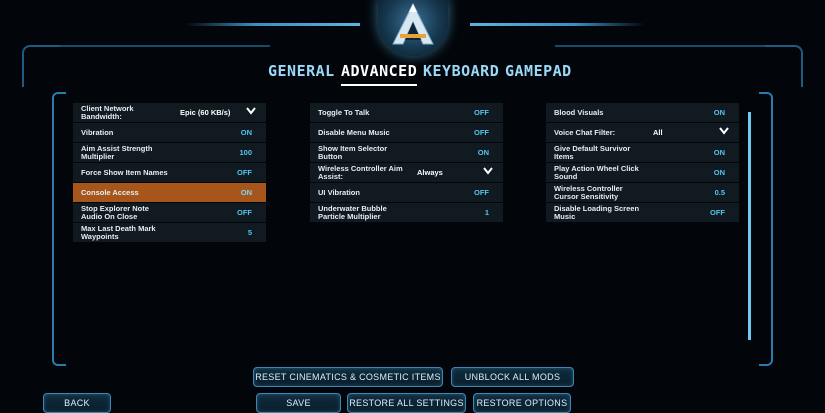  I want to click on setting-console-access: Console Access ON, so click(169, 192).